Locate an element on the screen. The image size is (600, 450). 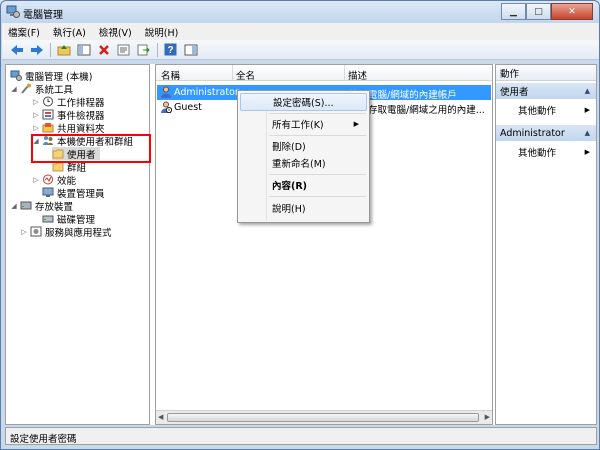
tree-label: 工作排程器 is located at coordinates (81, 103).